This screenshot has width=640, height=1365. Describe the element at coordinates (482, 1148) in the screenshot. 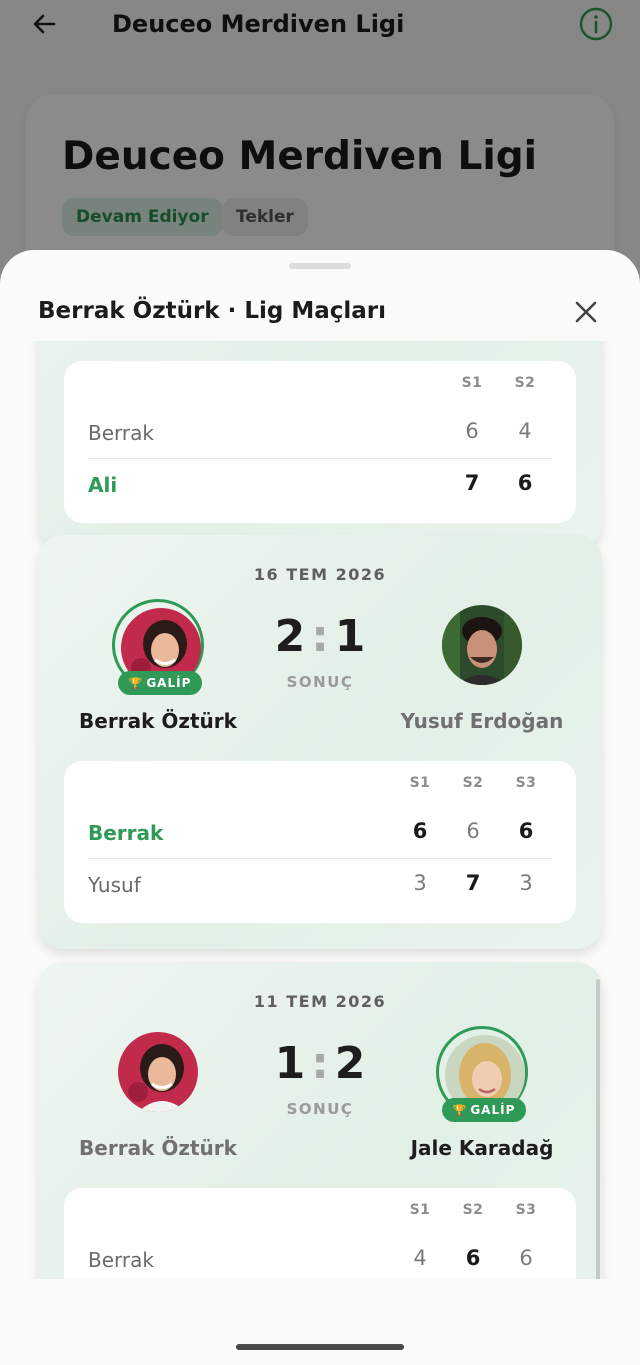

I see `player-name: Jale Karadağ` at that location.